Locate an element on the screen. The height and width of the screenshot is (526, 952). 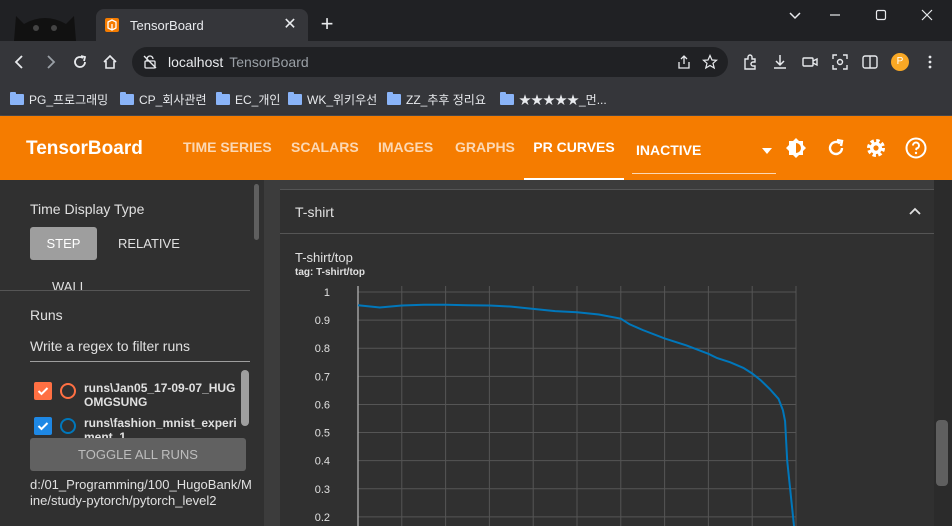
tensorboard-brand: TensorBoard is located at coordinates (84, 149).